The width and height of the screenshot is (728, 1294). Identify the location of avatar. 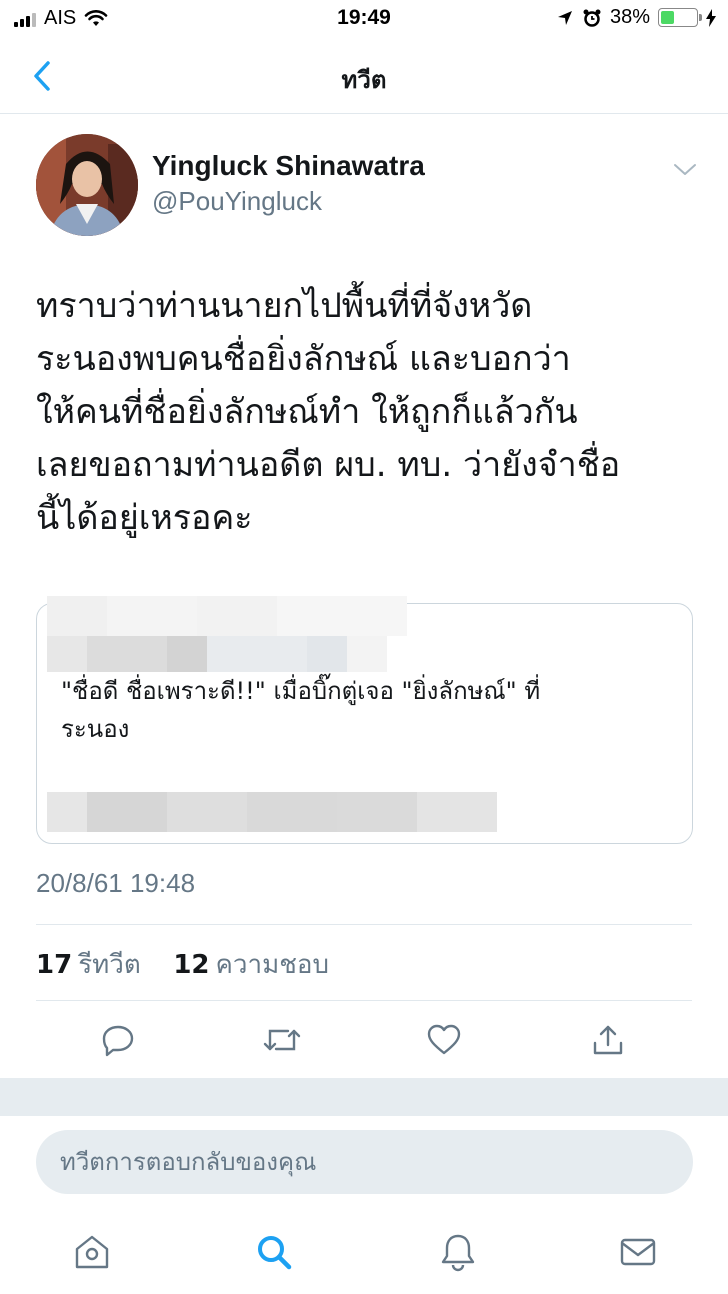
(87, 185).